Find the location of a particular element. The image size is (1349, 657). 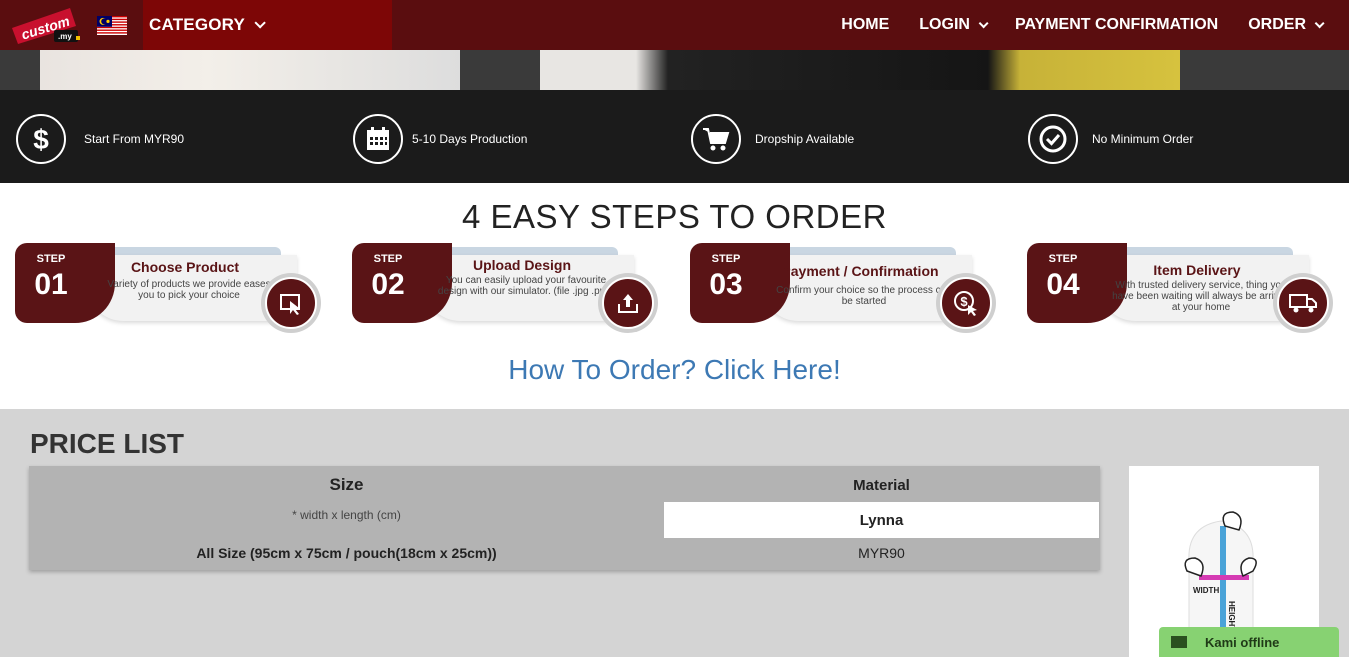

cart-icon is located at coordinates (716, 139).